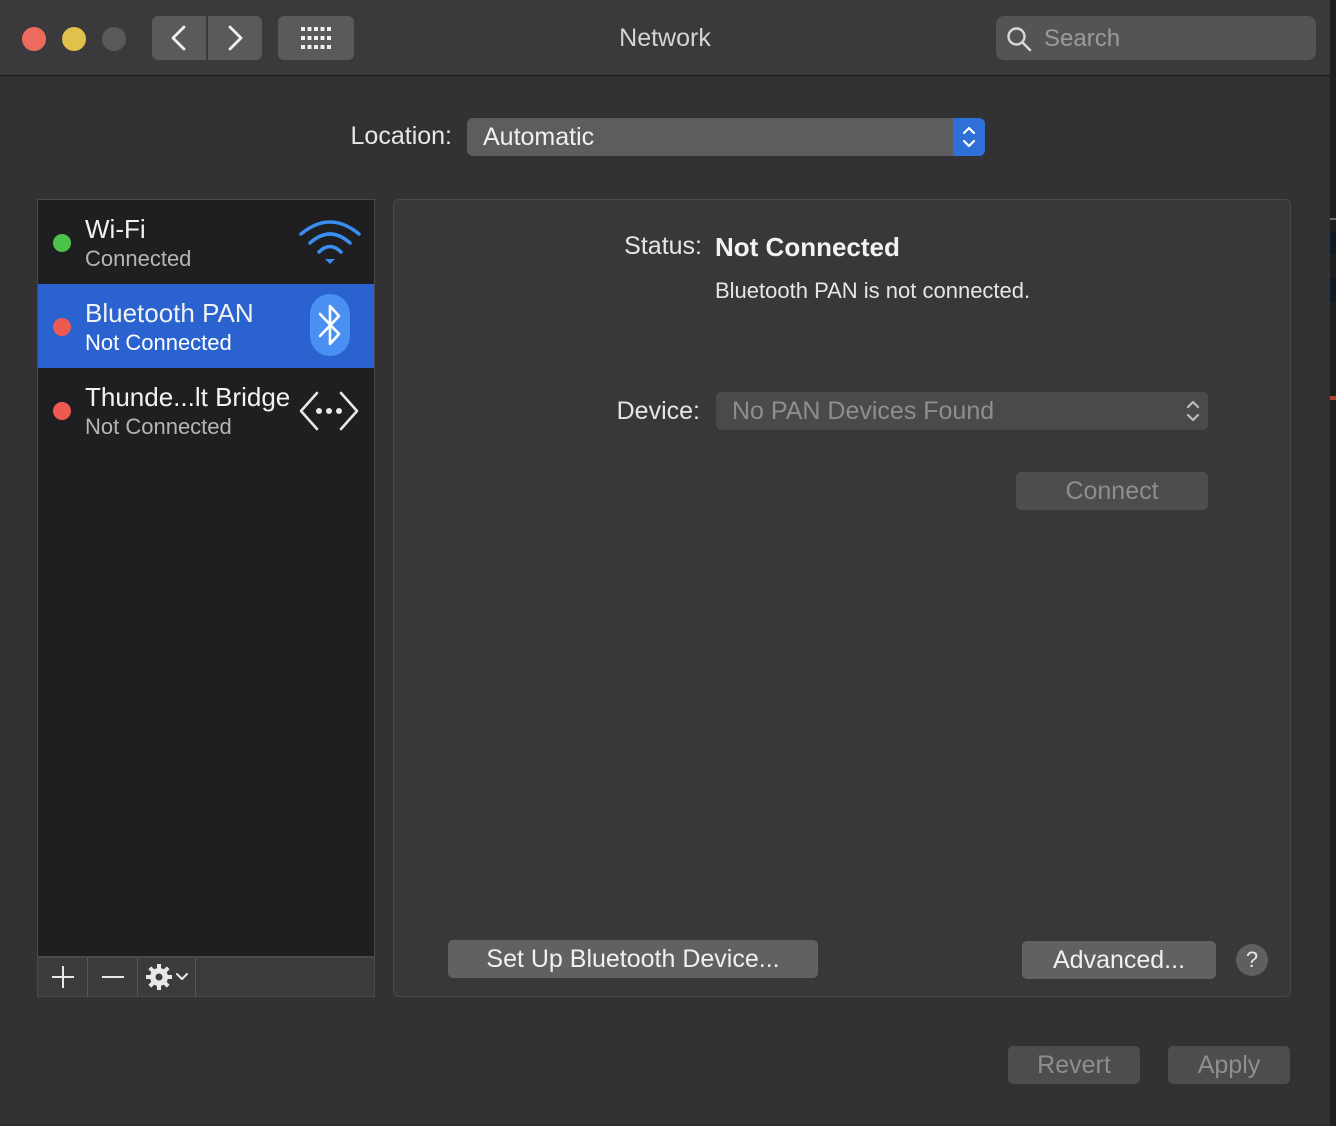  Describe the element at coordinates (329, 411) in the screenshot. I see `thunderbolt-bridge-icon` at that location.